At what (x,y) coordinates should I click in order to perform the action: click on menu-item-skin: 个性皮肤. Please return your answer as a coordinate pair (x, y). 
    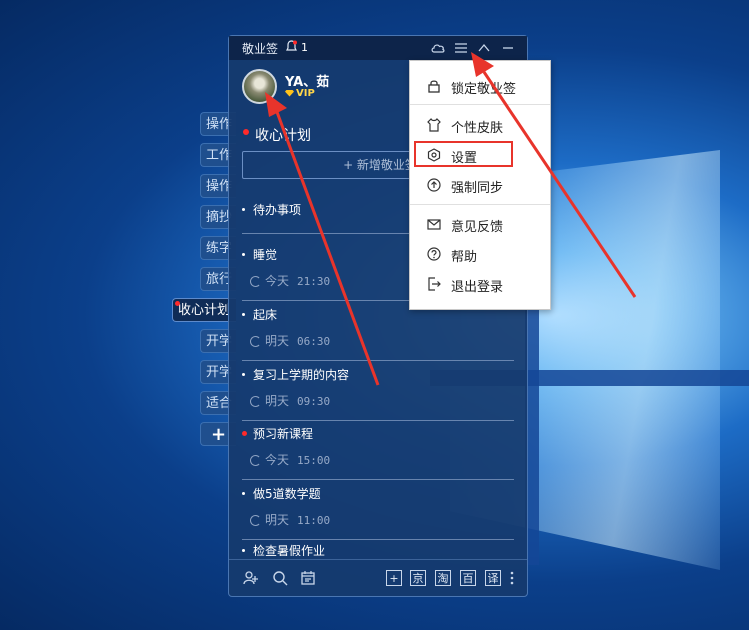
    Looking at the image, I should click on (480, 125).